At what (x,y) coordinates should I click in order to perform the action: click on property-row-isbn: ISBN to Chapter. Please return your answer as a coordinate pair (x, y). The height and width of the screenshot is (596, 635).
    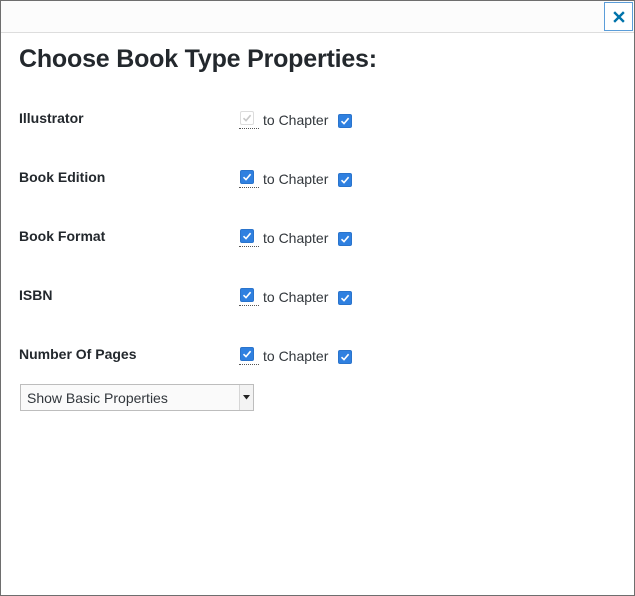
    Looking at the image, I should click on (317, 295).